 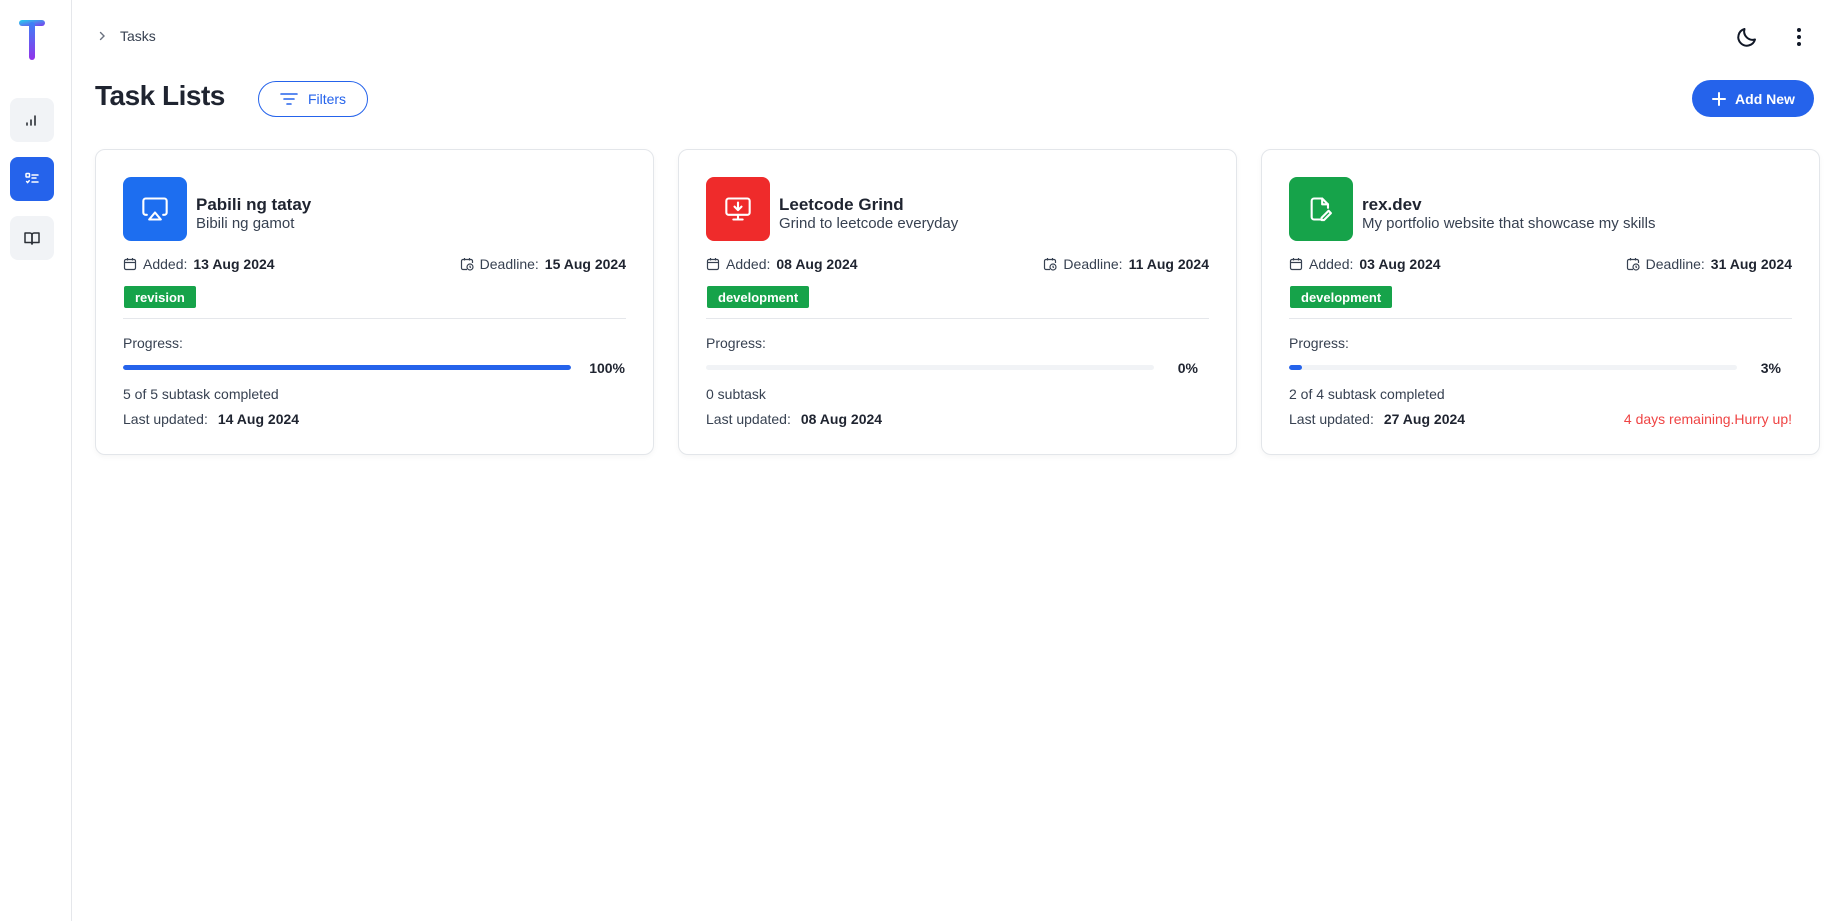 I want to click on more-options-button, so click(x=1799, y=37).